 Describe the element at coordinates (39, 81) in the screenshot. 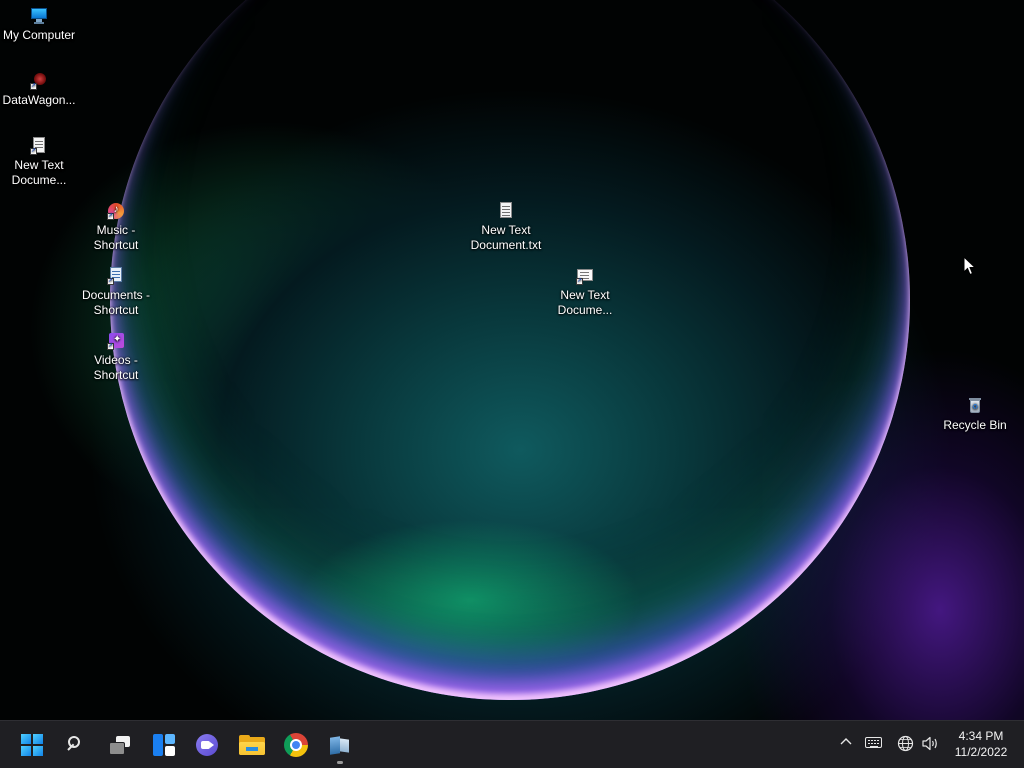

I see `datawagon-icon: ↗` at that location.